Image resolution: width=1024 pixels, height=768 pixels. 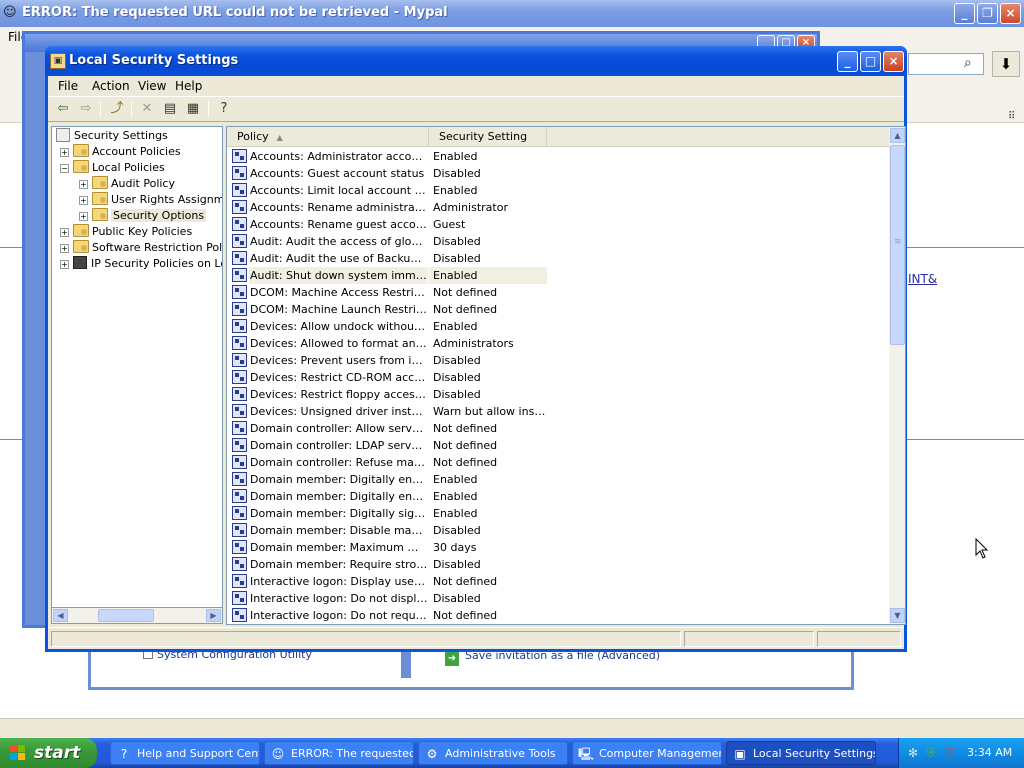 What do you see at coordinates (801, 753) in the screenshot?
I see `taskbar-button-local-security-settings: ▣ Local Security Settings` at bounding box center [801, 753].